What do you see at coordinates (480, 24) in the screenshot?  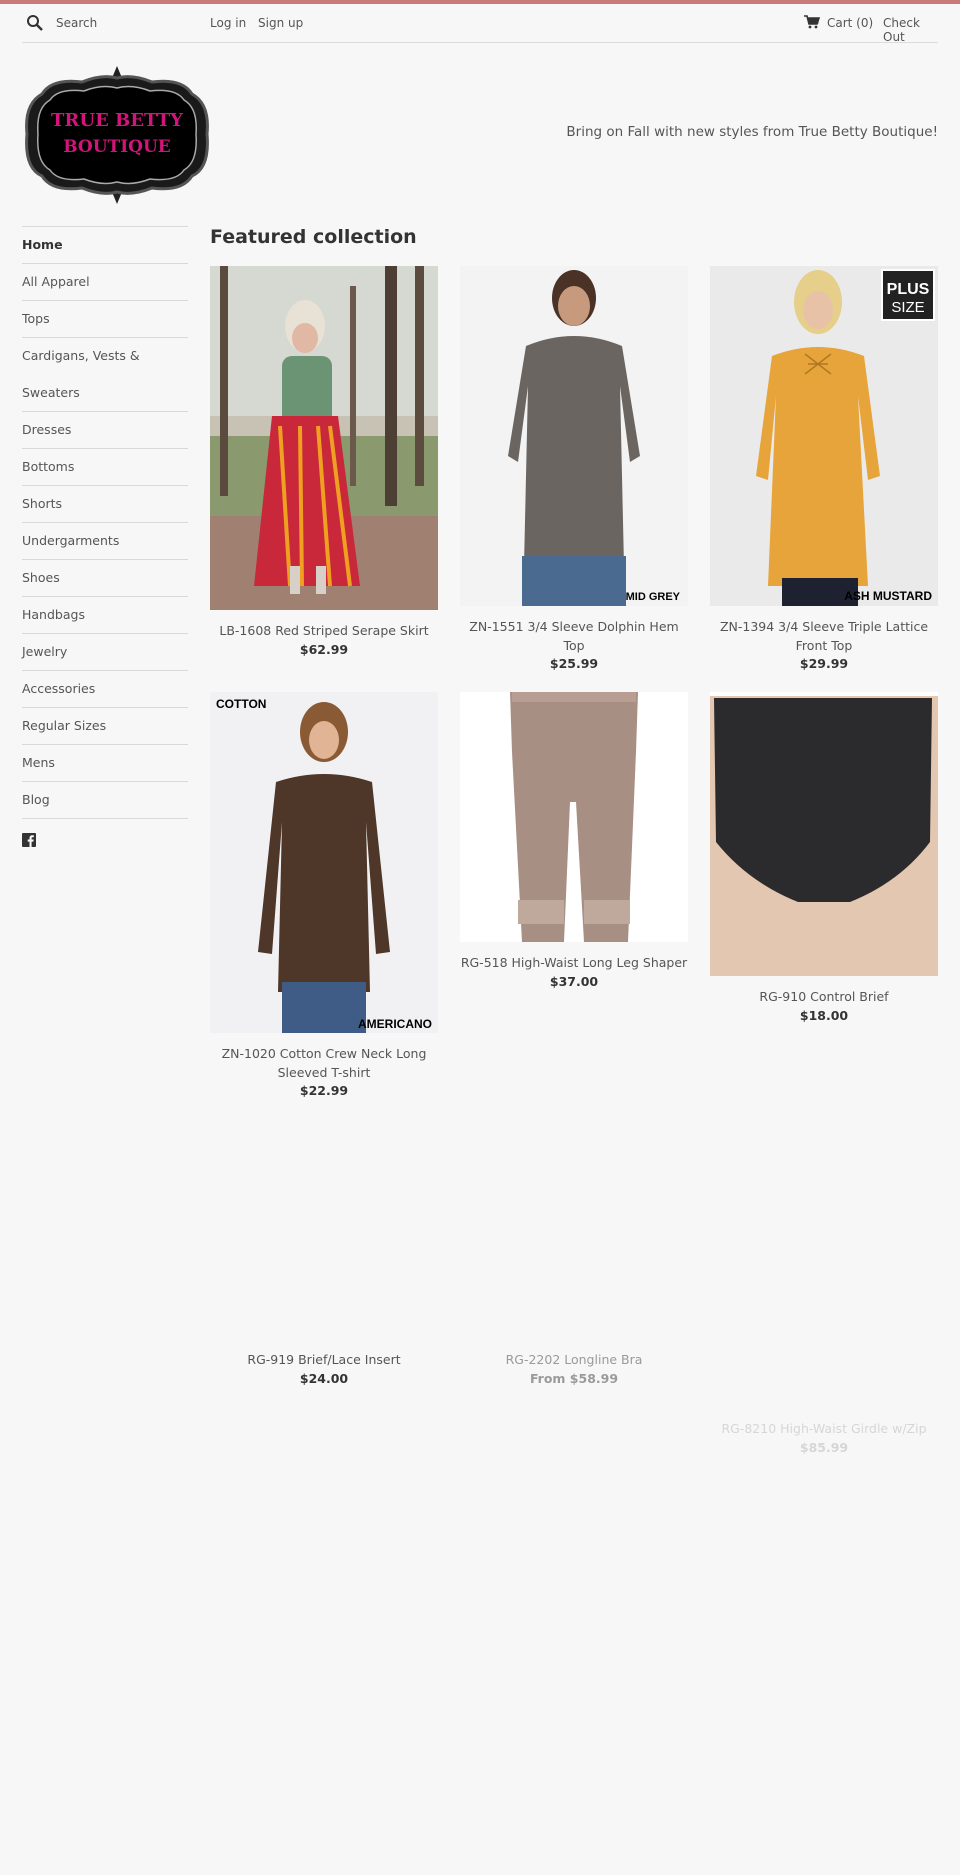 I see `header-bar: Log in Sign up Cart (0) Check Out` at bounding box center [480, 24].